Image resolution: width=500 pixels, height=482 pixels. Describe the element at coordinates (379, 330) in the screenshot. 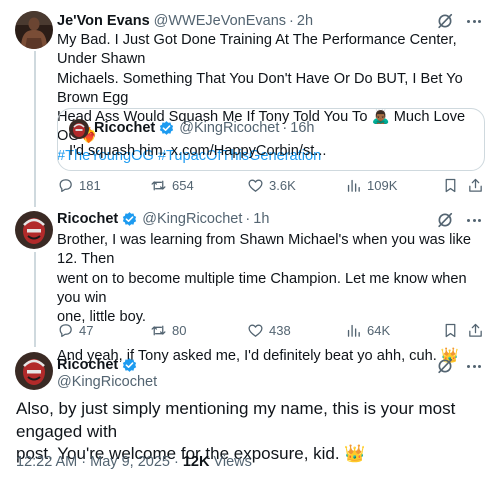

I see `view-count: 64K` at that location.